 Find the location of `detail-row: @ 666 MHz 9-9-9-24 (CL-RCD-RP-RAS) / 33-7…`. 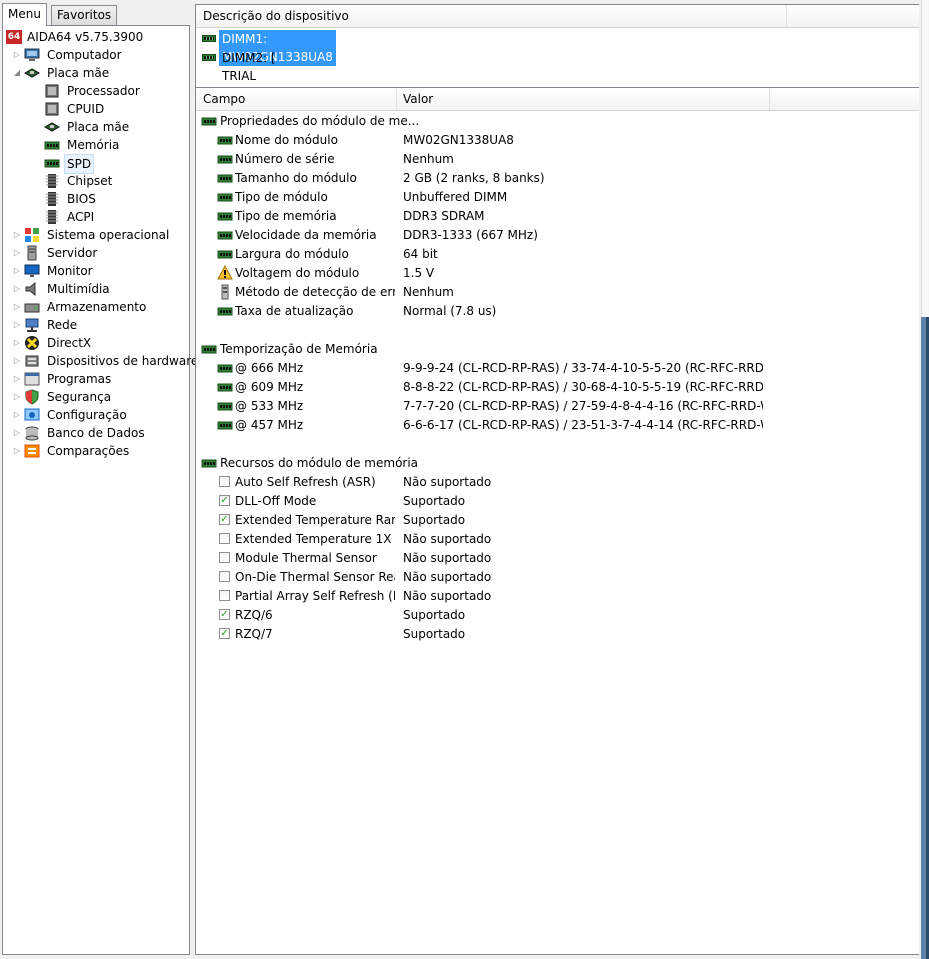

detail-row: @ 666 MHz 9-9-9-24 (CL-RCD-RP-RAS) / 33-7… is located at coordinates (556, 368).